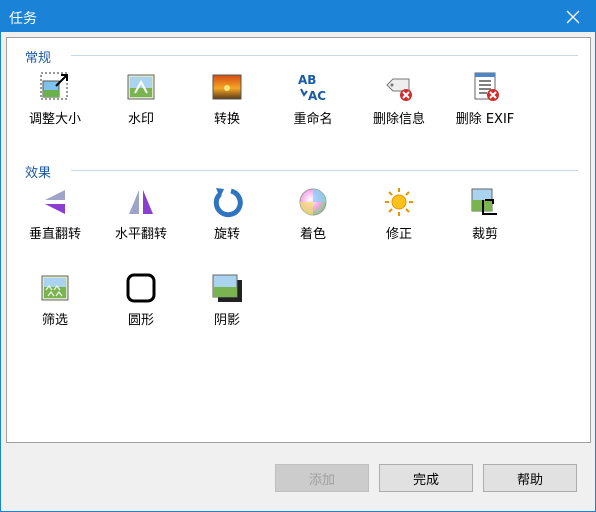 Image resolution: width=596 pixels, height=512 pixels. I want to click on close-icon, so click(573, 16).